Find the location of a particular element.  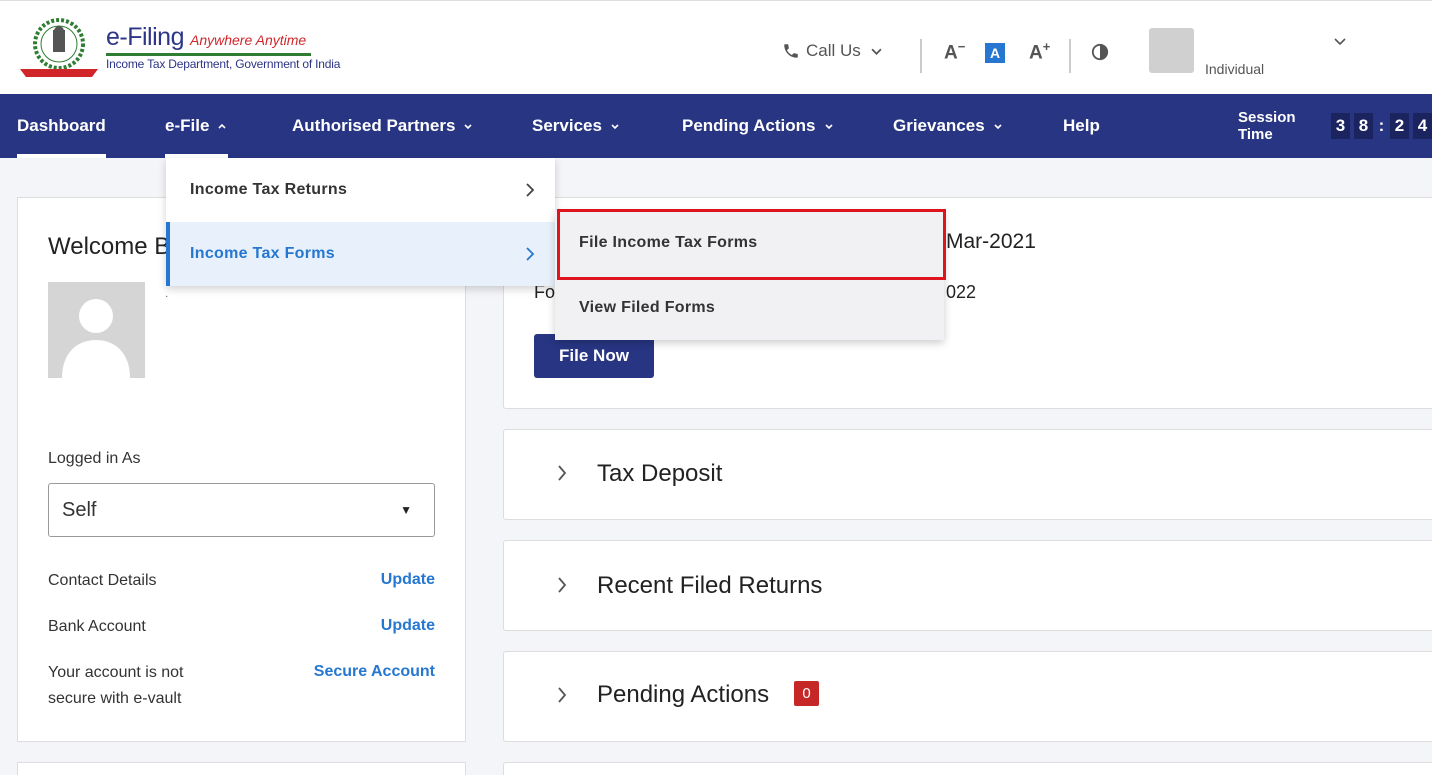

font-decrease-button: A− is located at coordinates (954, 51).